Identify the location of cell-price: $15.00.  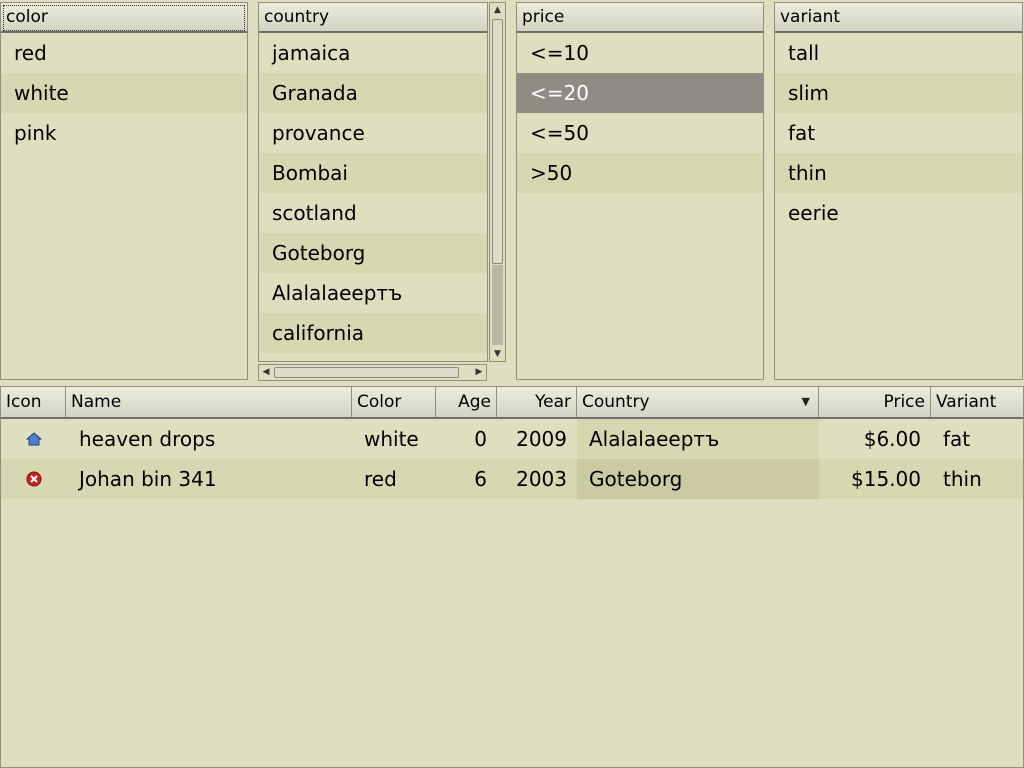
(886, 479).